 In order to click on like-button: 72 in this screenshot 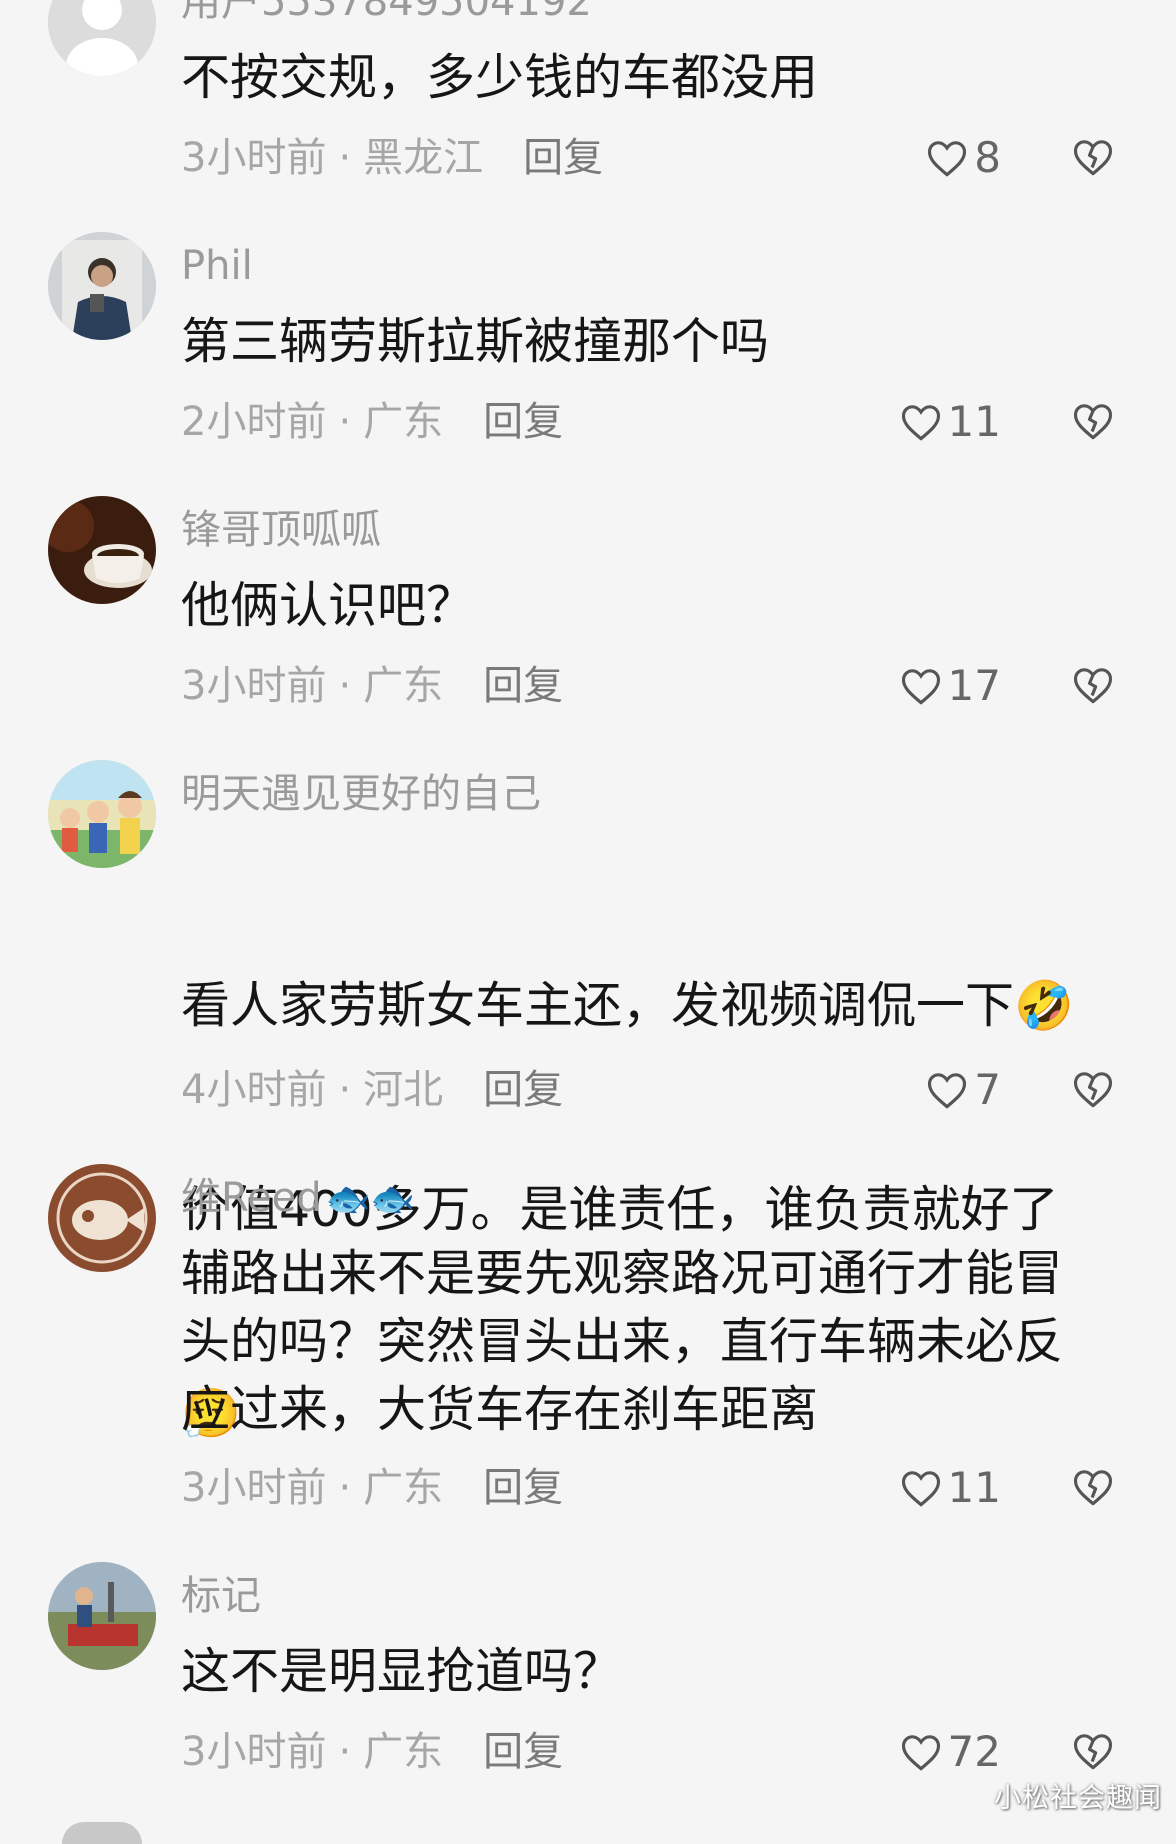, I will do `click(950, 1752)`.